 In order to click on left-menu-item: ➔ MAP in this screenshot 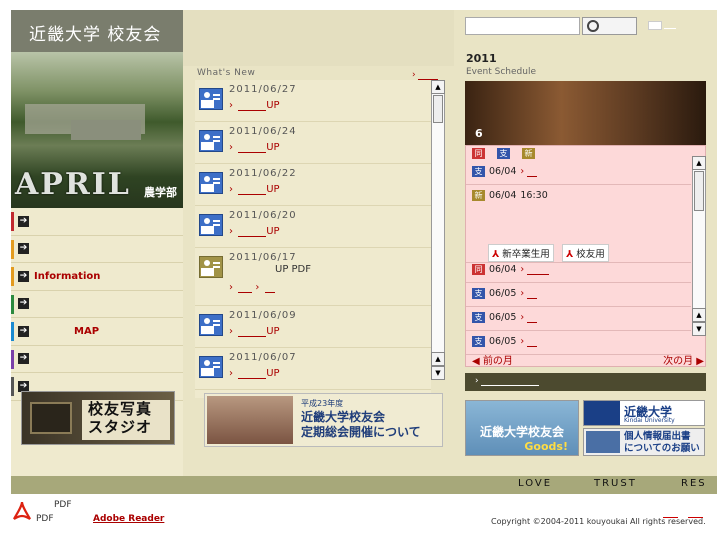, I will do `click(97, 332)`.